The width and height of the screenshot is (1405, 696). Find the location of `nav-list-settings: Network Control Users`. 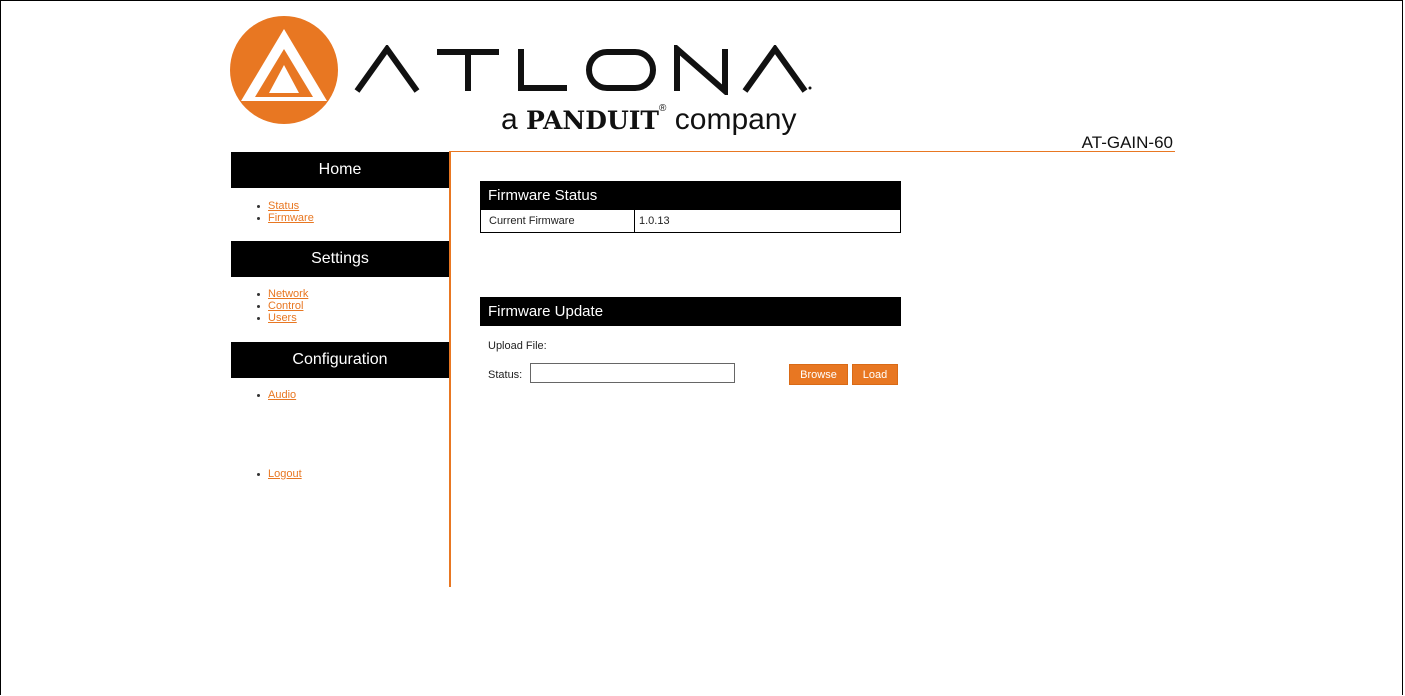

nav-list-settings: Network Control Users is located at coordinates (282, 306).